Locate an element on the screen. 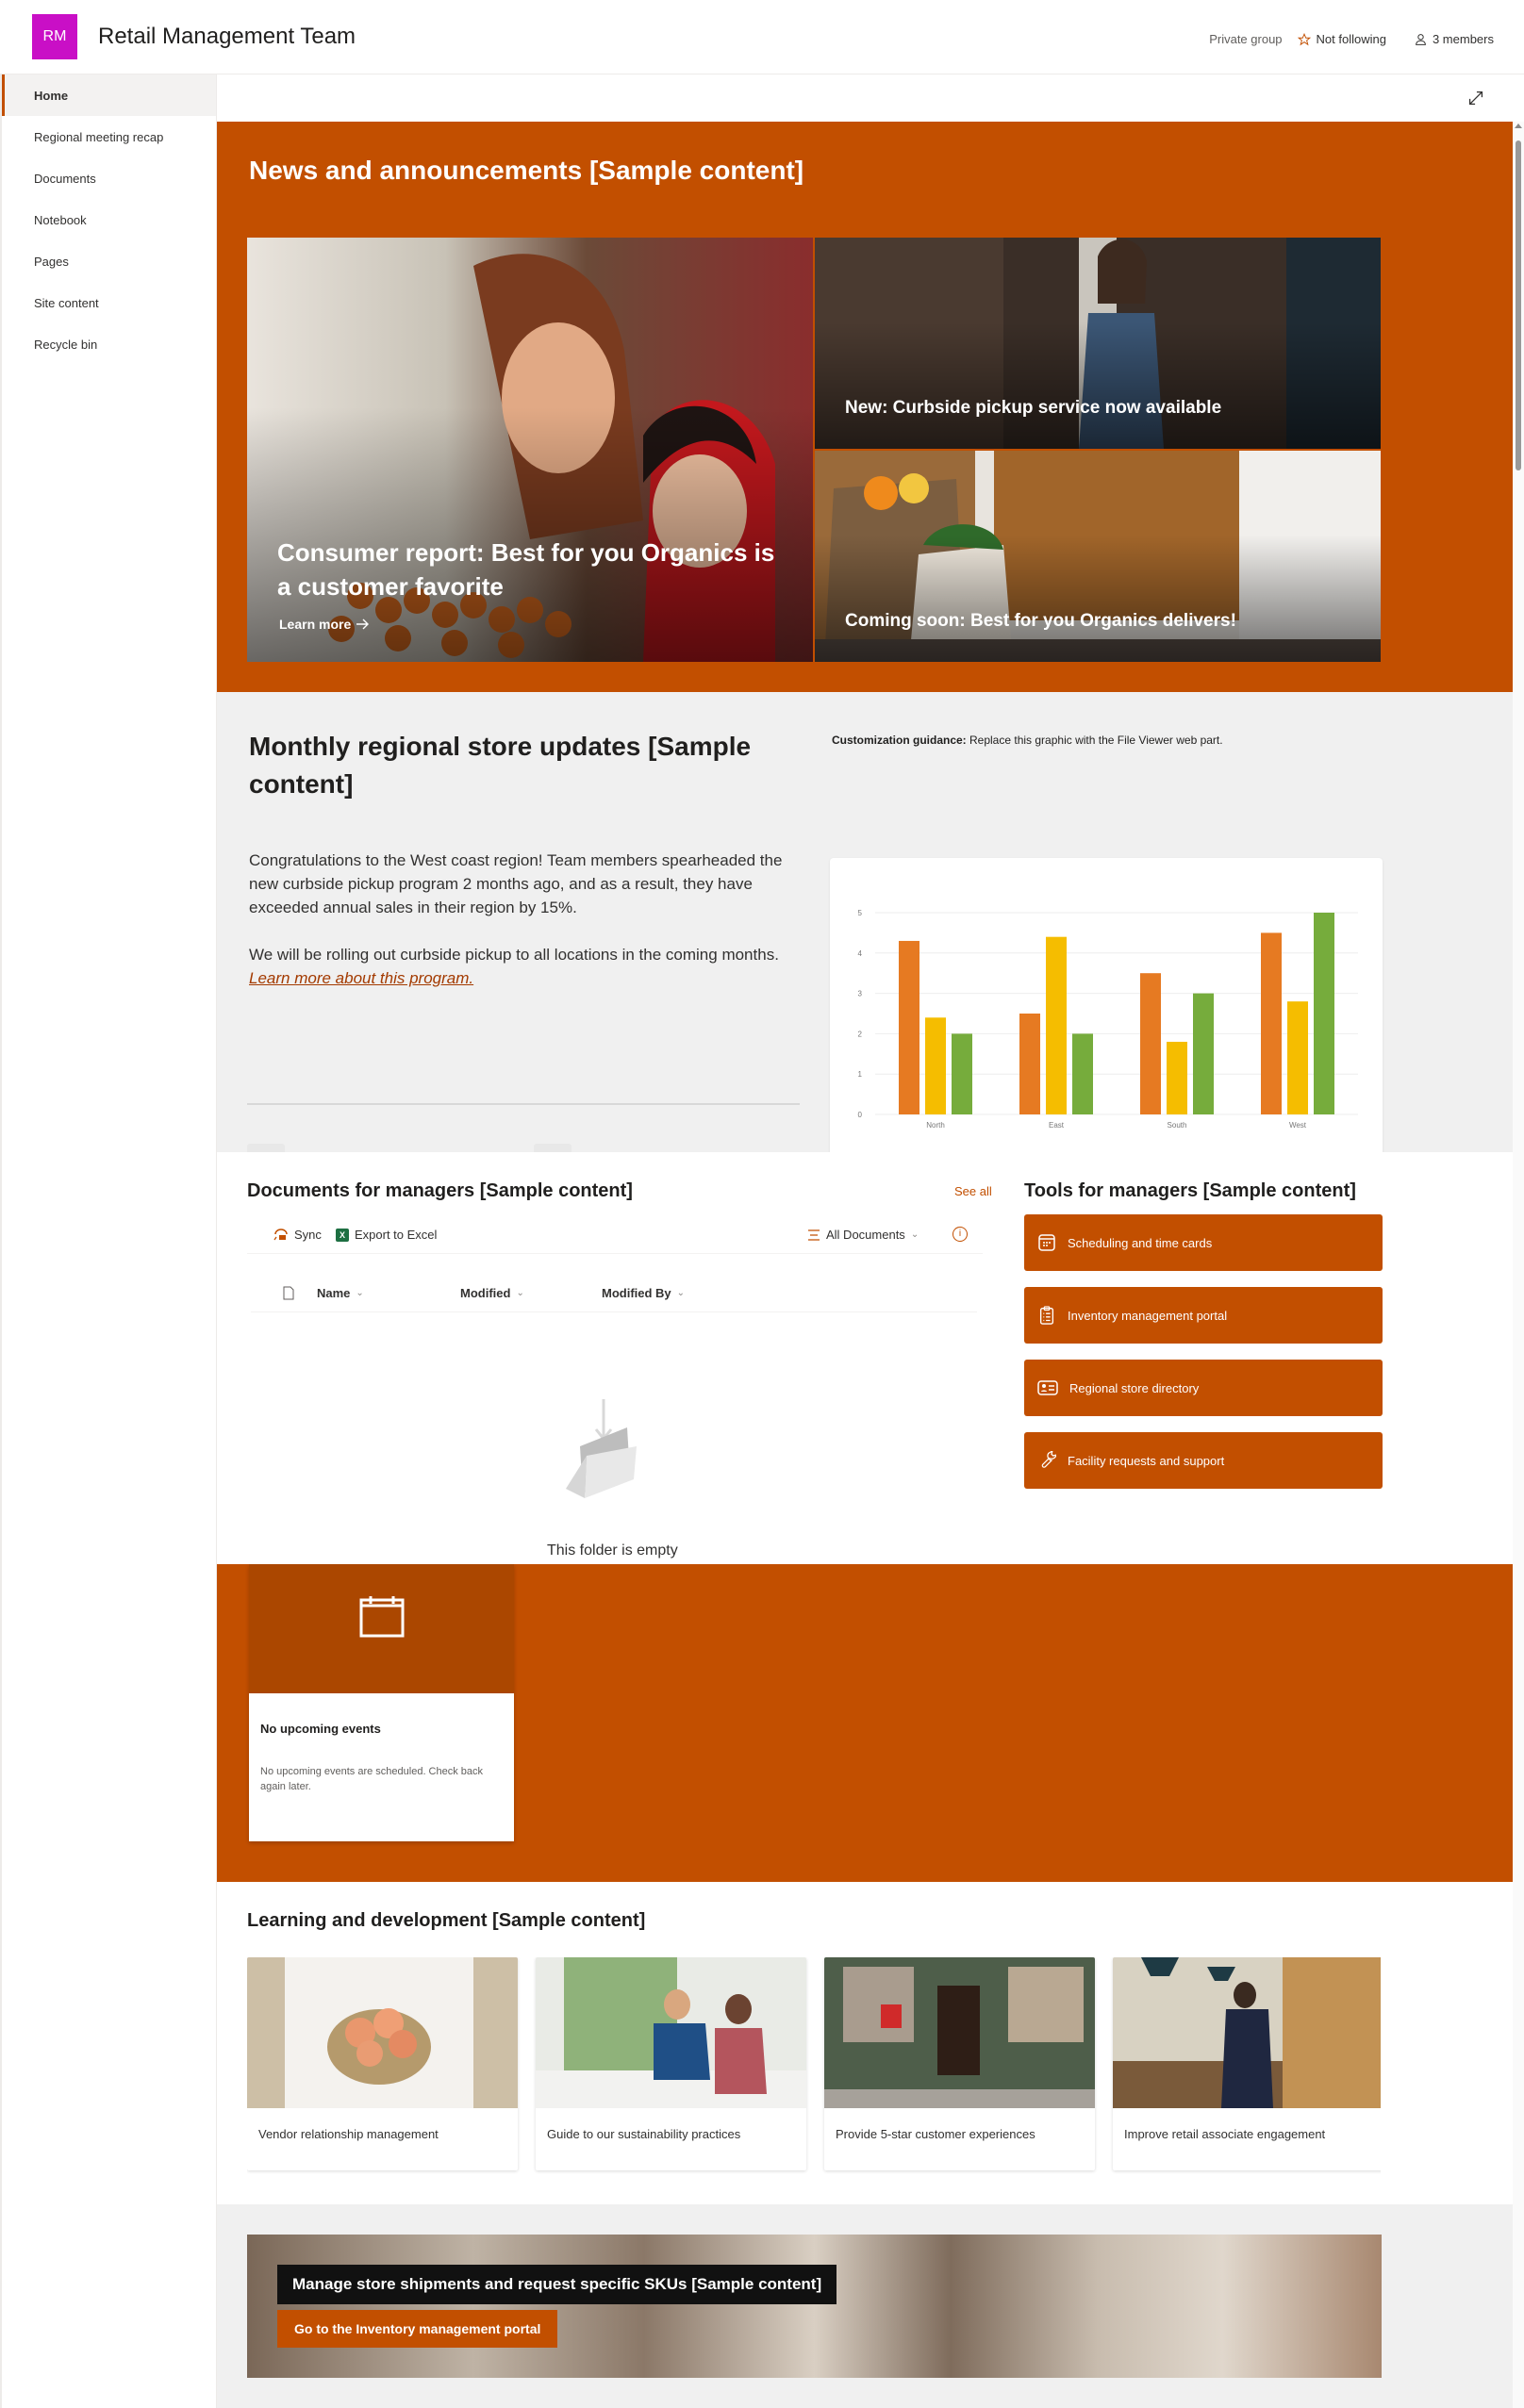 The width and height of the screenshot is (1524, 2408). expand-icon is located at coordinates (1476, 98).